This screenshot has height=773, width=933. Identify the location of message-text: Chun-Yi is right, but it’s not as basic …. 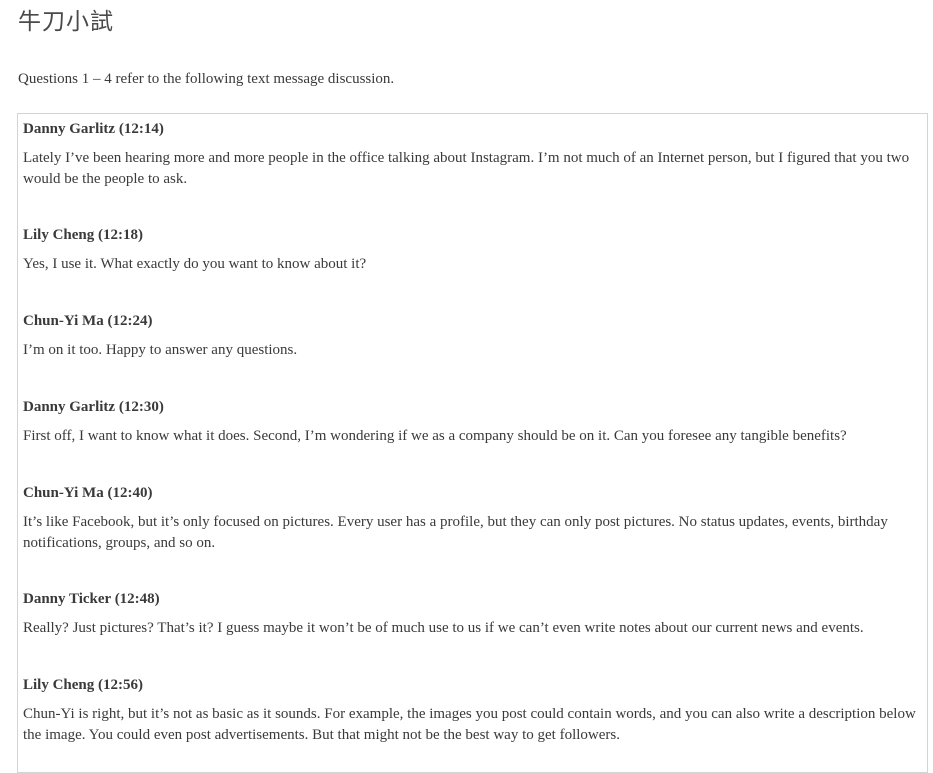
(469, 724).